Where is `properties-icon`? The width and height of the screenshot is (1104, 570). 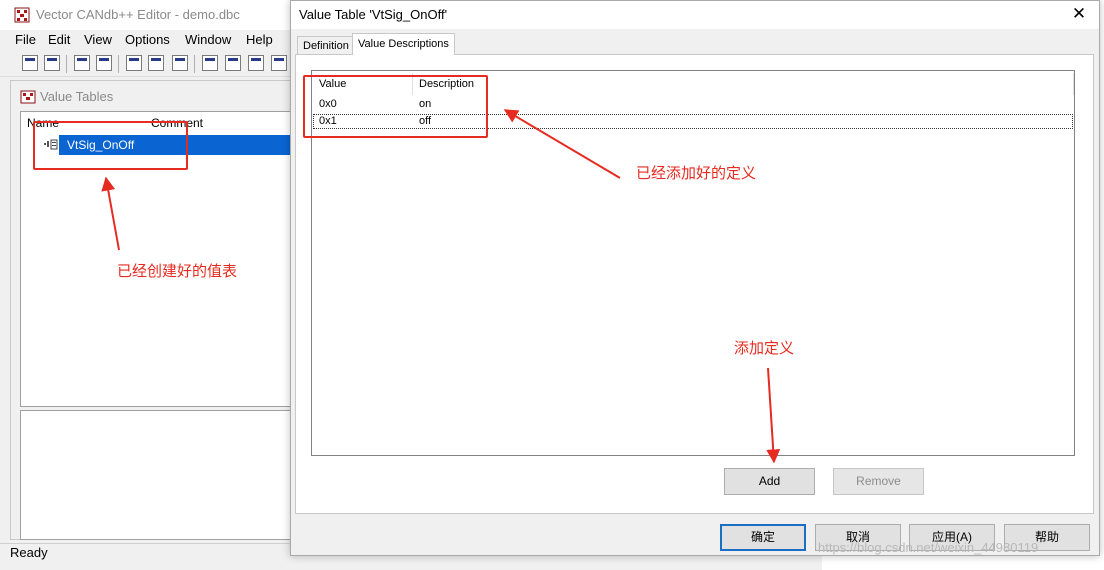 properties-icon is located at coordinates (134, 63).